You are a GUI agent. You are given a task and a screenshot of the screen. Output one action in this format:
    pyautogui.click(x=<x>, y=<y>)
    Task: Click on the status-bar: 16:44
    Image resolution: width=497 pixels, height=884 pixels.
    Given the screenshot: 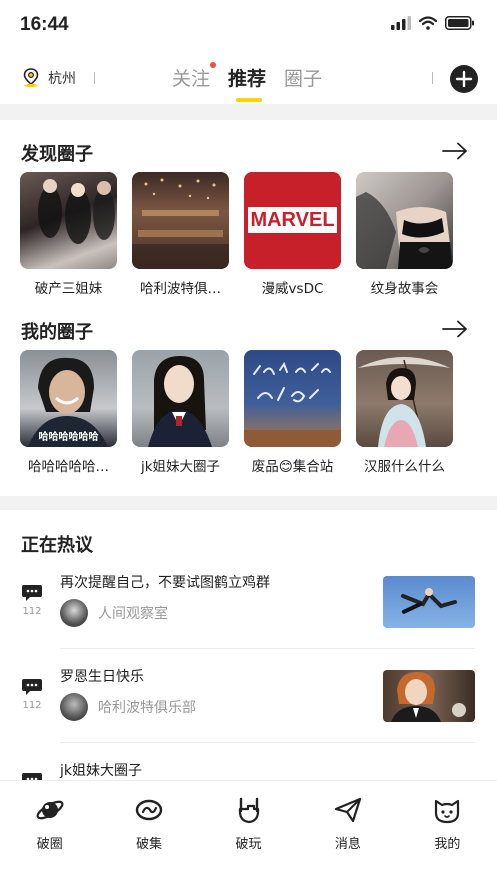 What is the action you would take?
    pyautogui.click(x=248, y=24)
    